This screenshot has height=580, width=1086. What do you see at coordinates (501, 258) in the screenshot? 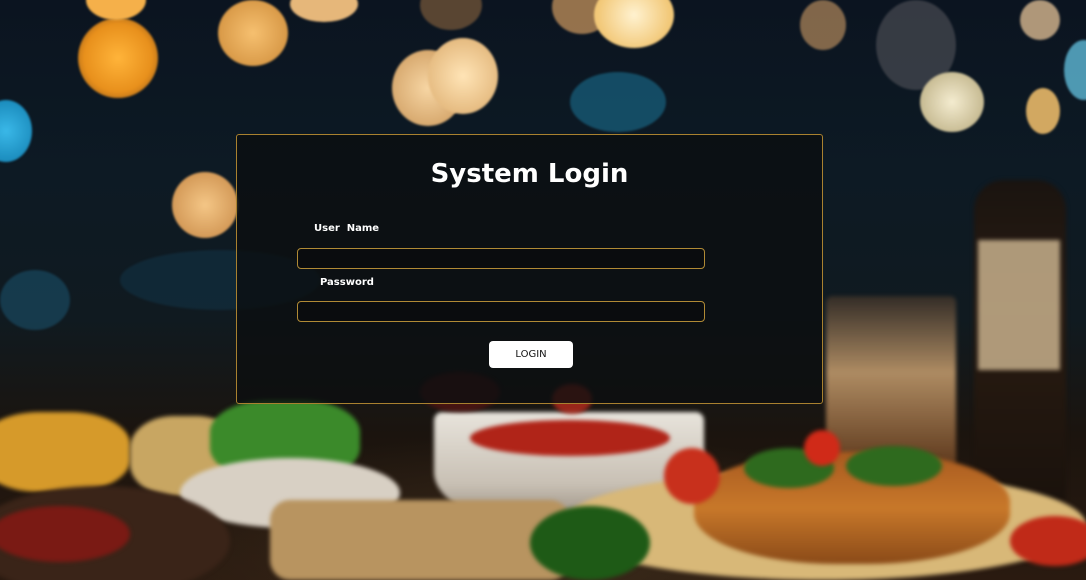
I see `username-field` at bounding box center [501, 258].